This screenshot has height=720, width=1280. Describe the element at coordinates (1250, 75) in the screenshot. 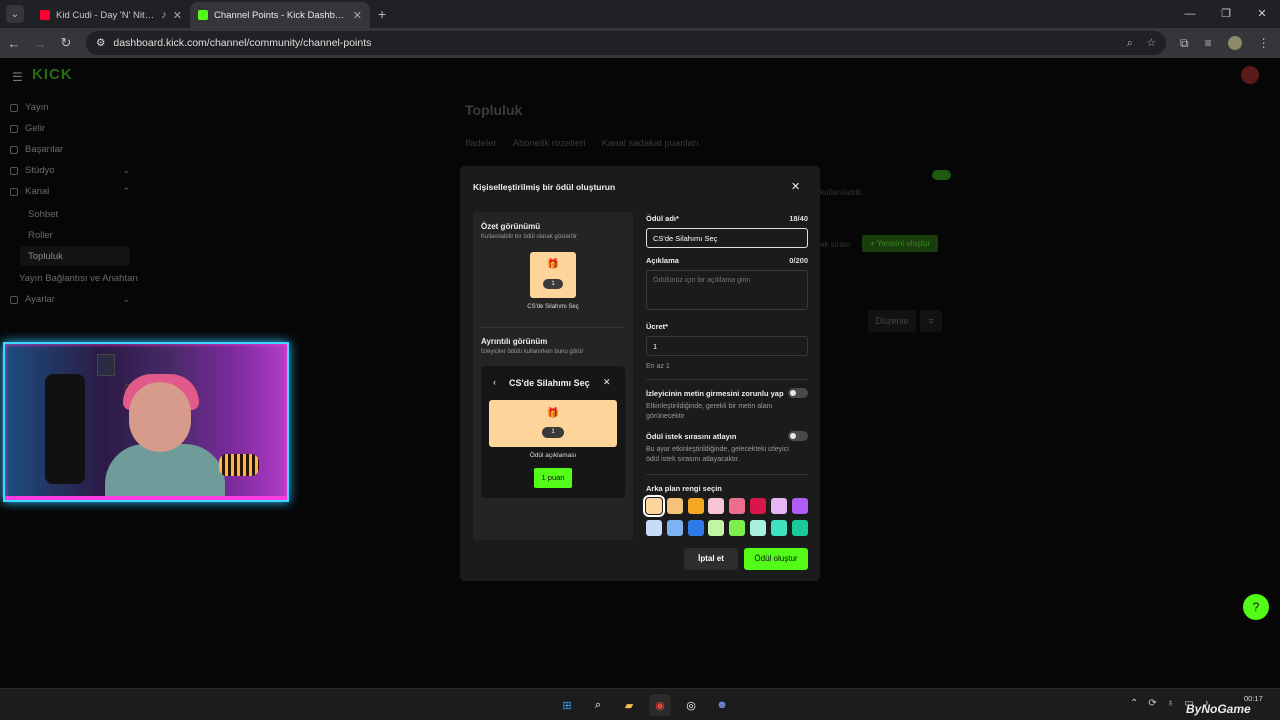

I see `user-avatar` at that location.